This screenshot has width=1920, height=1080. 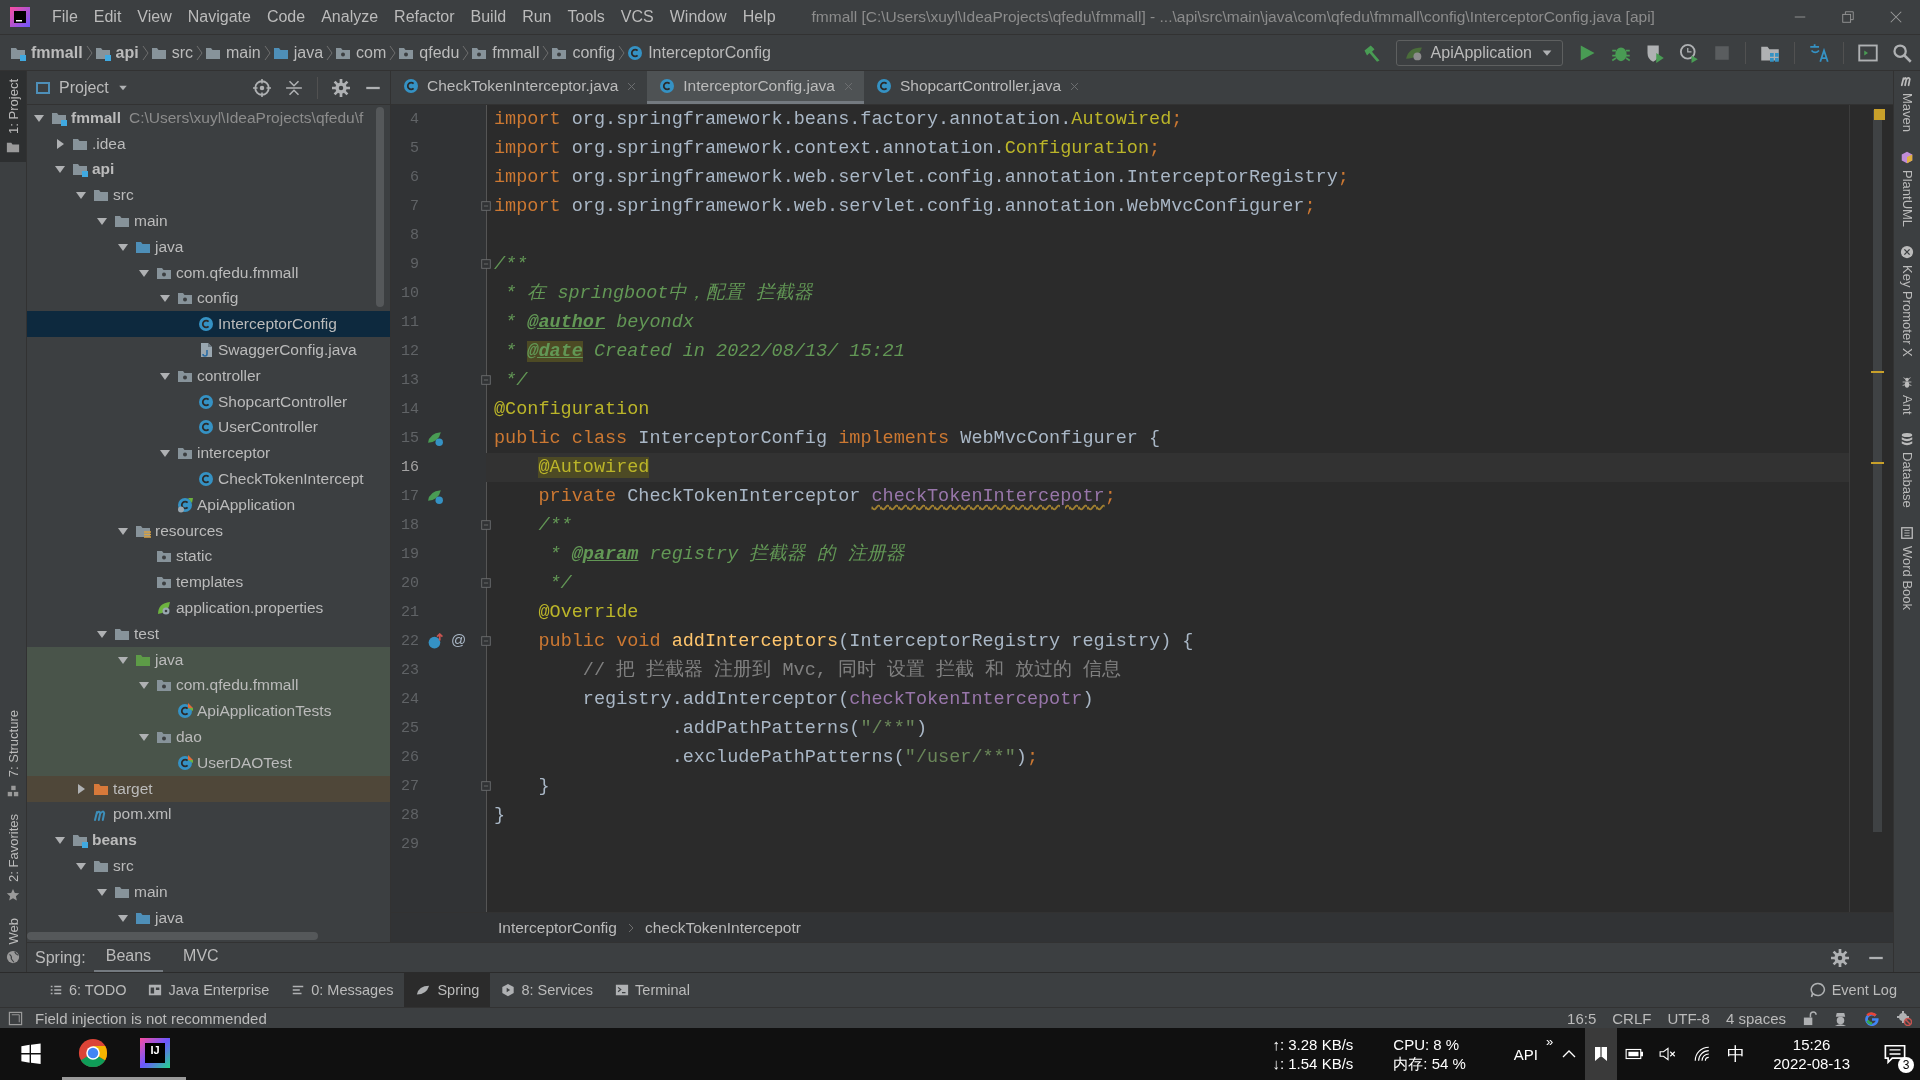 I want to click on tree-item: ApiApplicationTests, so click(x=208, y=711).